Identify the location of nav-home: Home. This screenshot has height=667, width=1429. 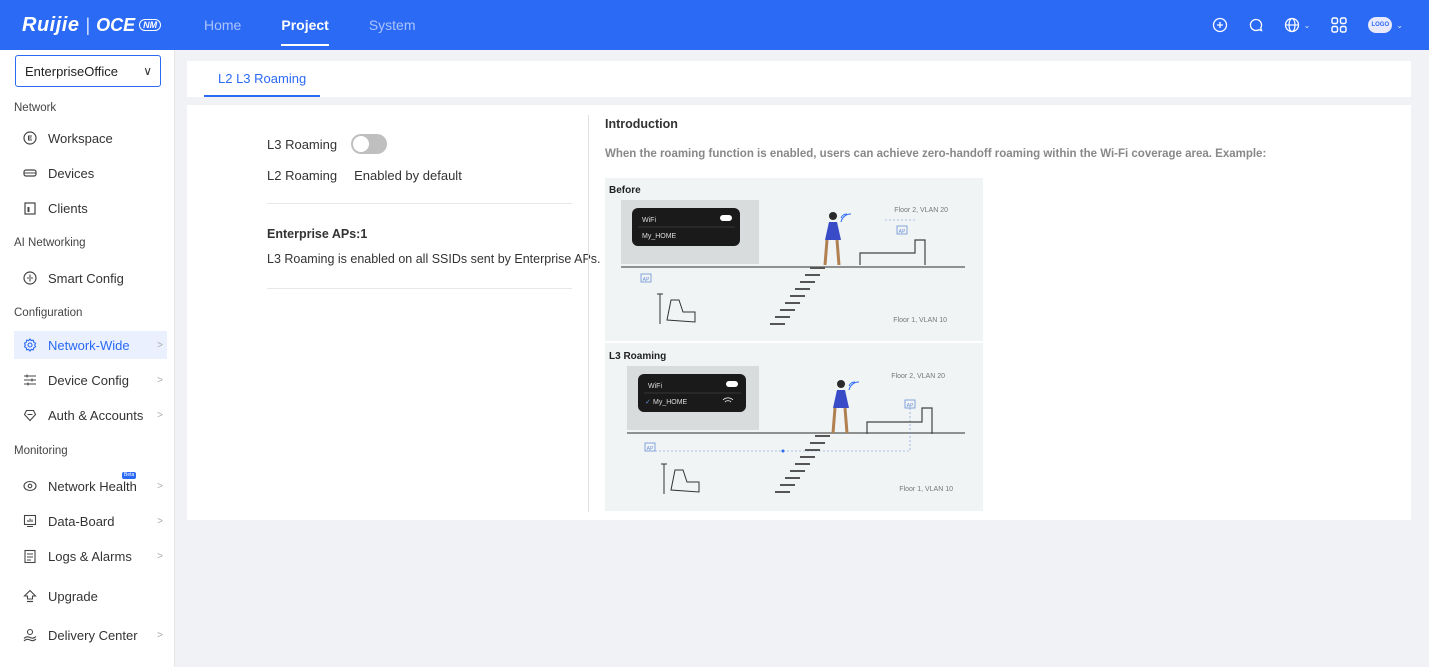
(222, 25).